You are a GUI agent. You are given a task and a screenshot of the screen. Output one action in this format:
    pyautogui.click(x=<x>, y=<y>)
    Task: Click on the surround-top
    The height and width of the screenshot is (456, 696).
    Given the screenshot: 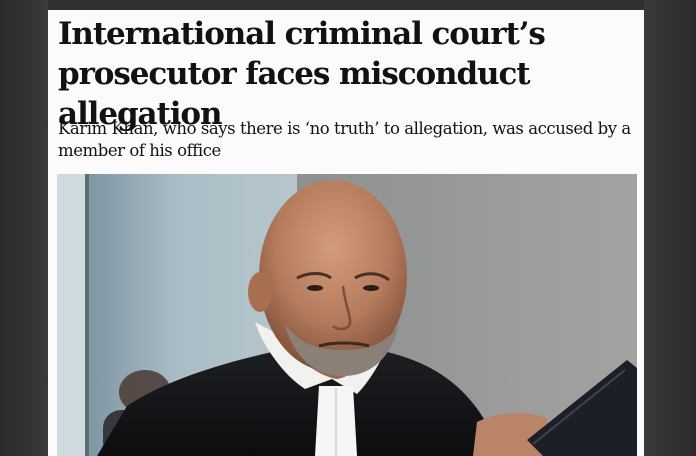 What is the action you would take?
    pyautogui.click(x=348, y=5)
    